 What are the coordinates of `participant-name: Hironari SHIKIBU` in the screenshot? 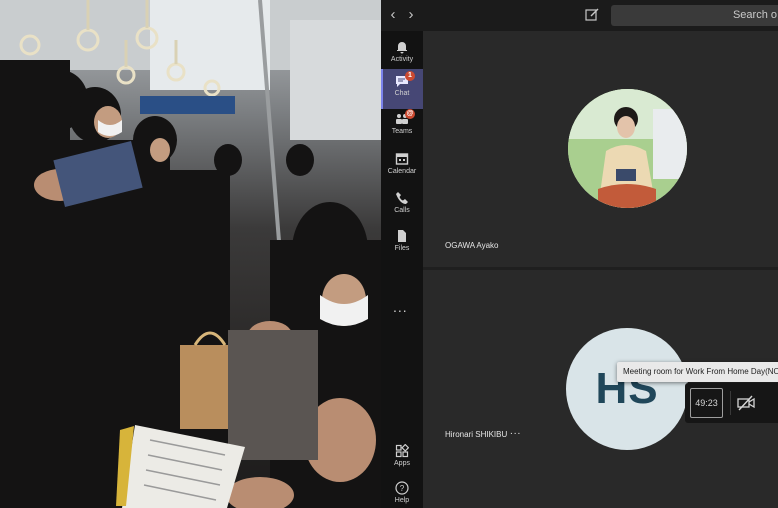 It's located at (476, 434).